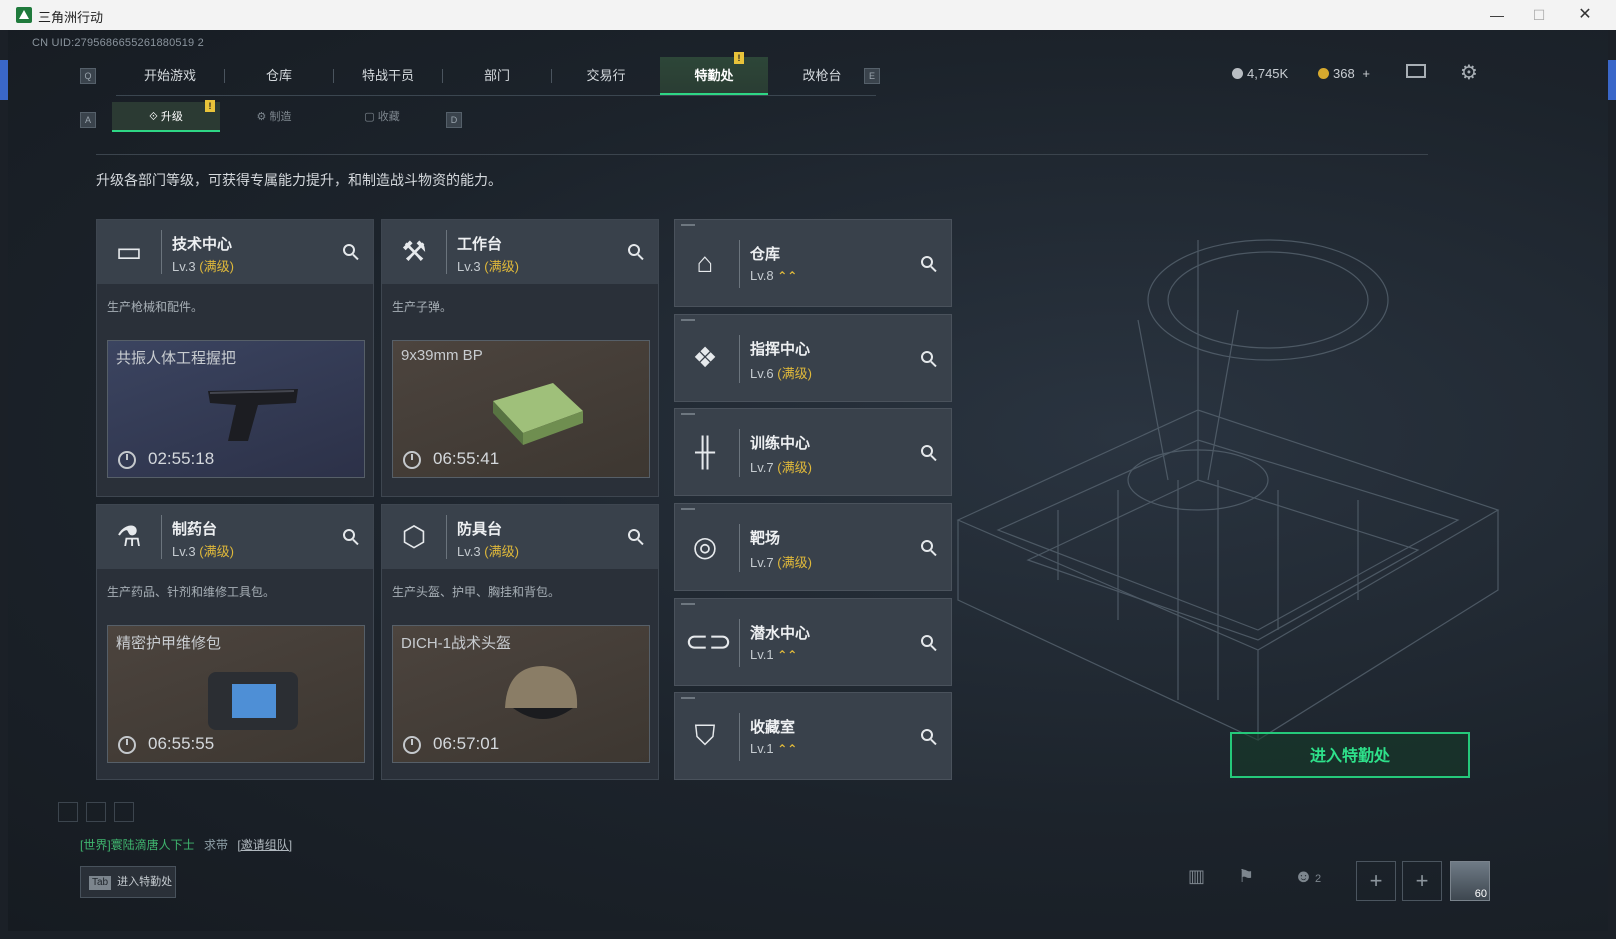 The image size is (1616, 939). Describe the element at coordinates (1585, 15) in the screenshot. I see `close-button: ✕` at that location.